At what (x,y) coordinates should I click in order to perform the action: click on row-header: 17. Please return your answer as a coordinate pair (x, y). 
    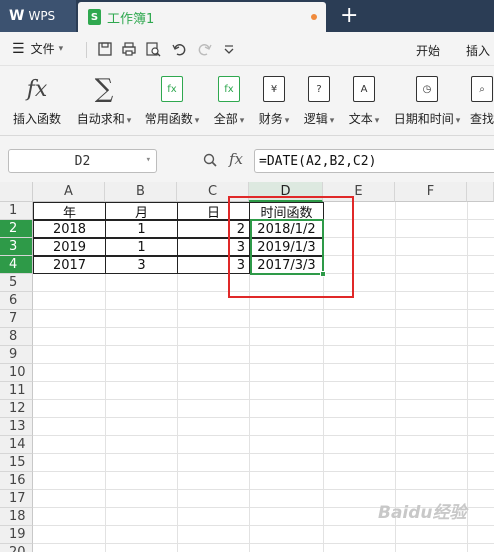
    Looking at the image, I should click on (16, 499).